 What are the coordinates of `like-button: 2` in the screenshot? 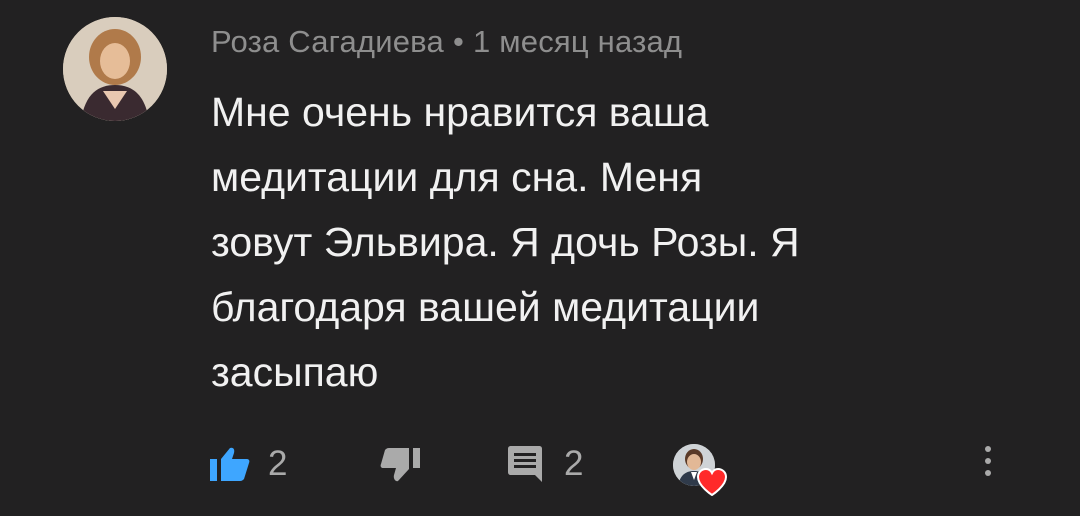 It's located at (248, 464).